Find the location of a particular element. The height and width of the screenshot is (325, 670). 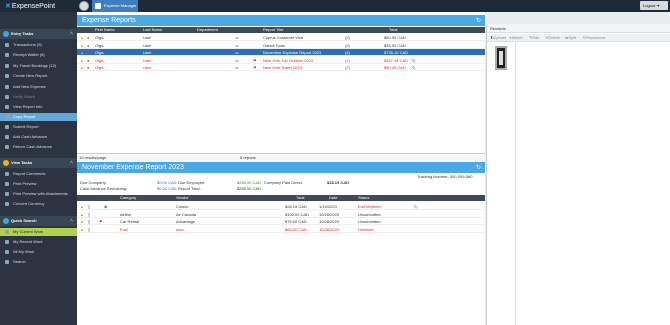

delete-button: ✕ Delete is located at coordinates (552, 38).